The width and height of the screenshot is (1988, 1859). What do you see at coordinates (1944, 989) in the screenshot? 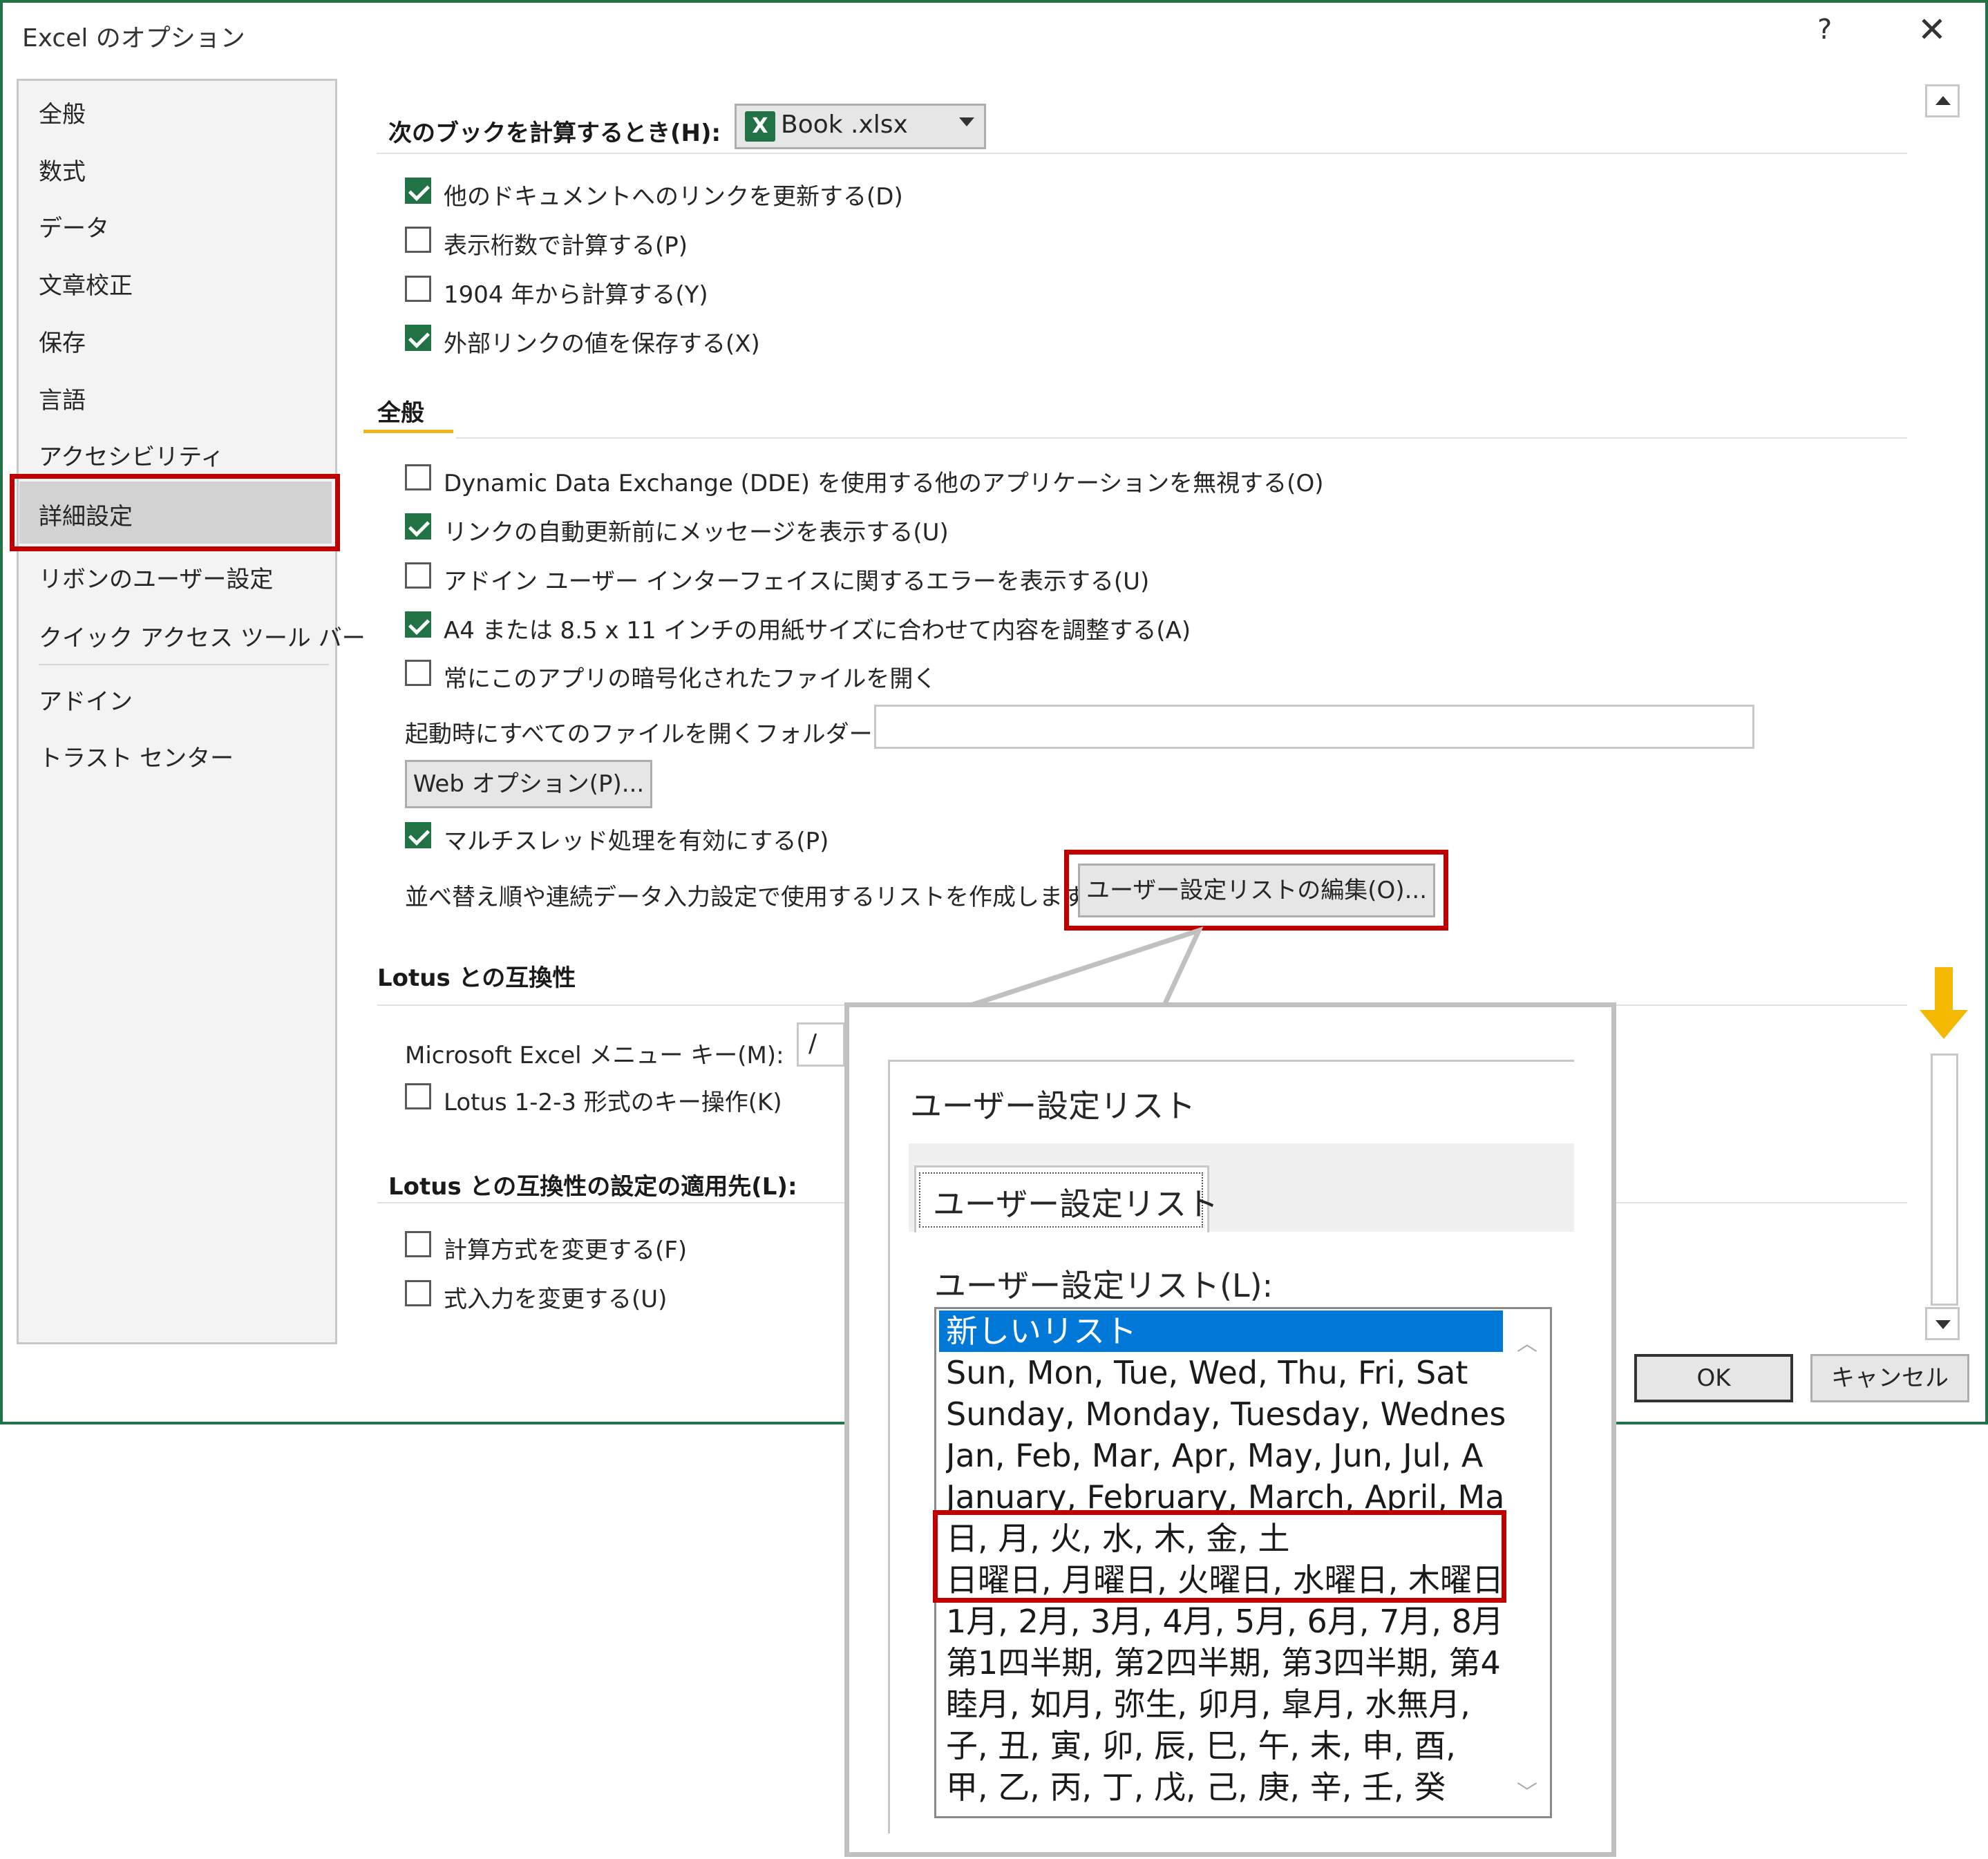
I see `arrow-down-icon` at bounding box center [1944, 989].